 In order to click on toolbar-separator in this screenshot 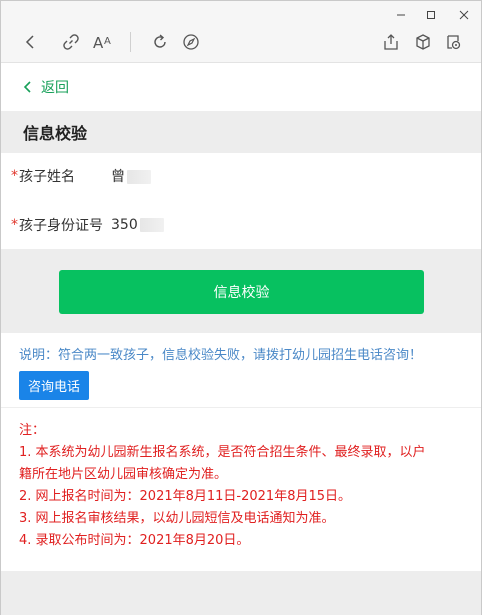, I will do `click(130, 42)`.